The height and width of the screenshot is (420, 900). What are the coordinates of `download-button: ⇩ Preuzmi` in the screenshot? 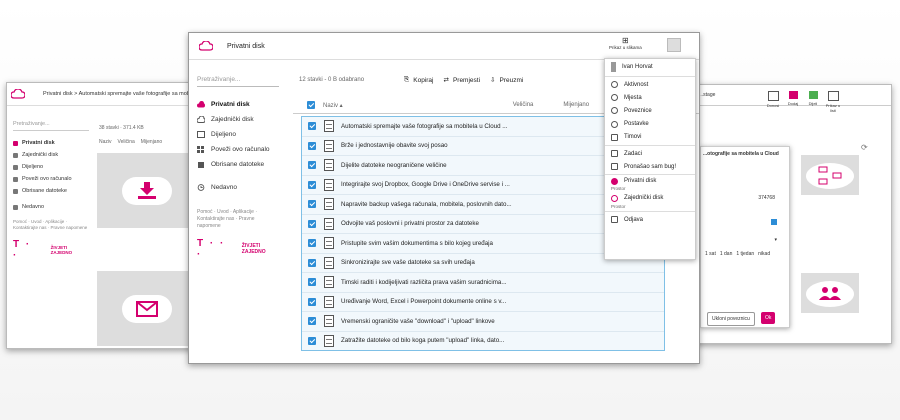 It's located at (506, 80).